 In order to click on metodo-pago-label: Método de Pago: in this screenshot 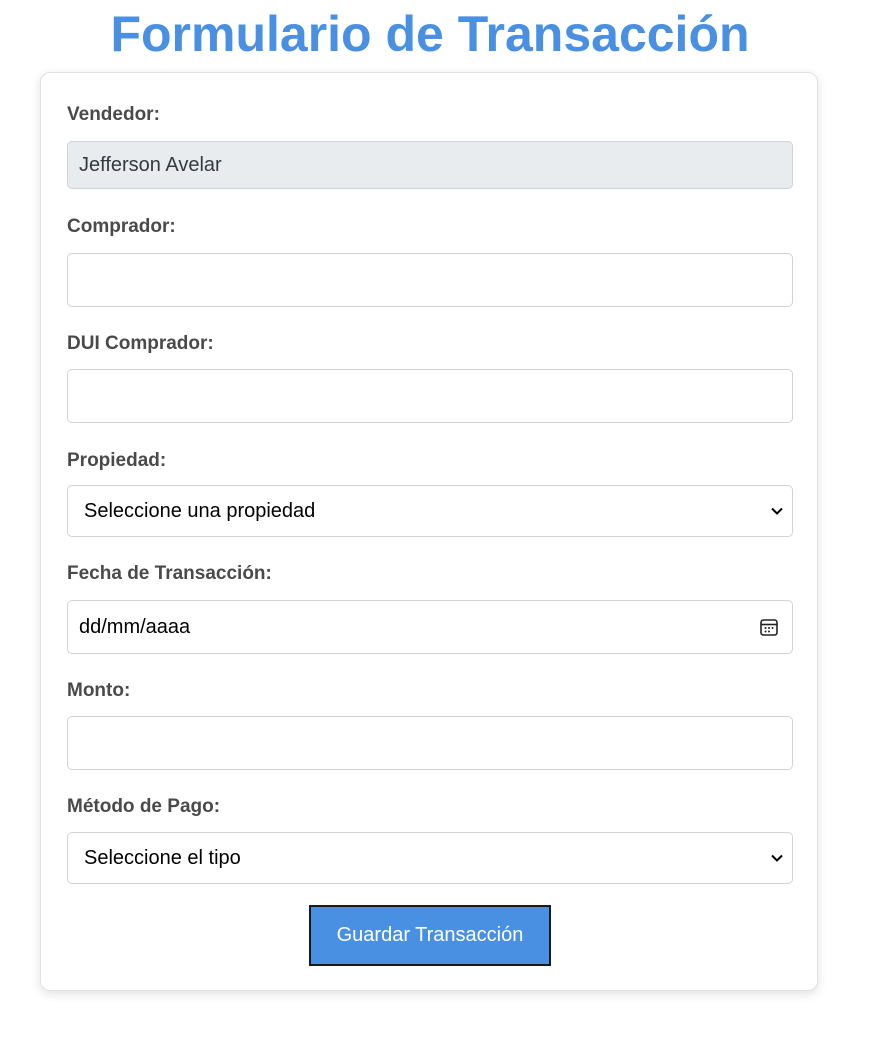, I will do `click(144, 806)`.